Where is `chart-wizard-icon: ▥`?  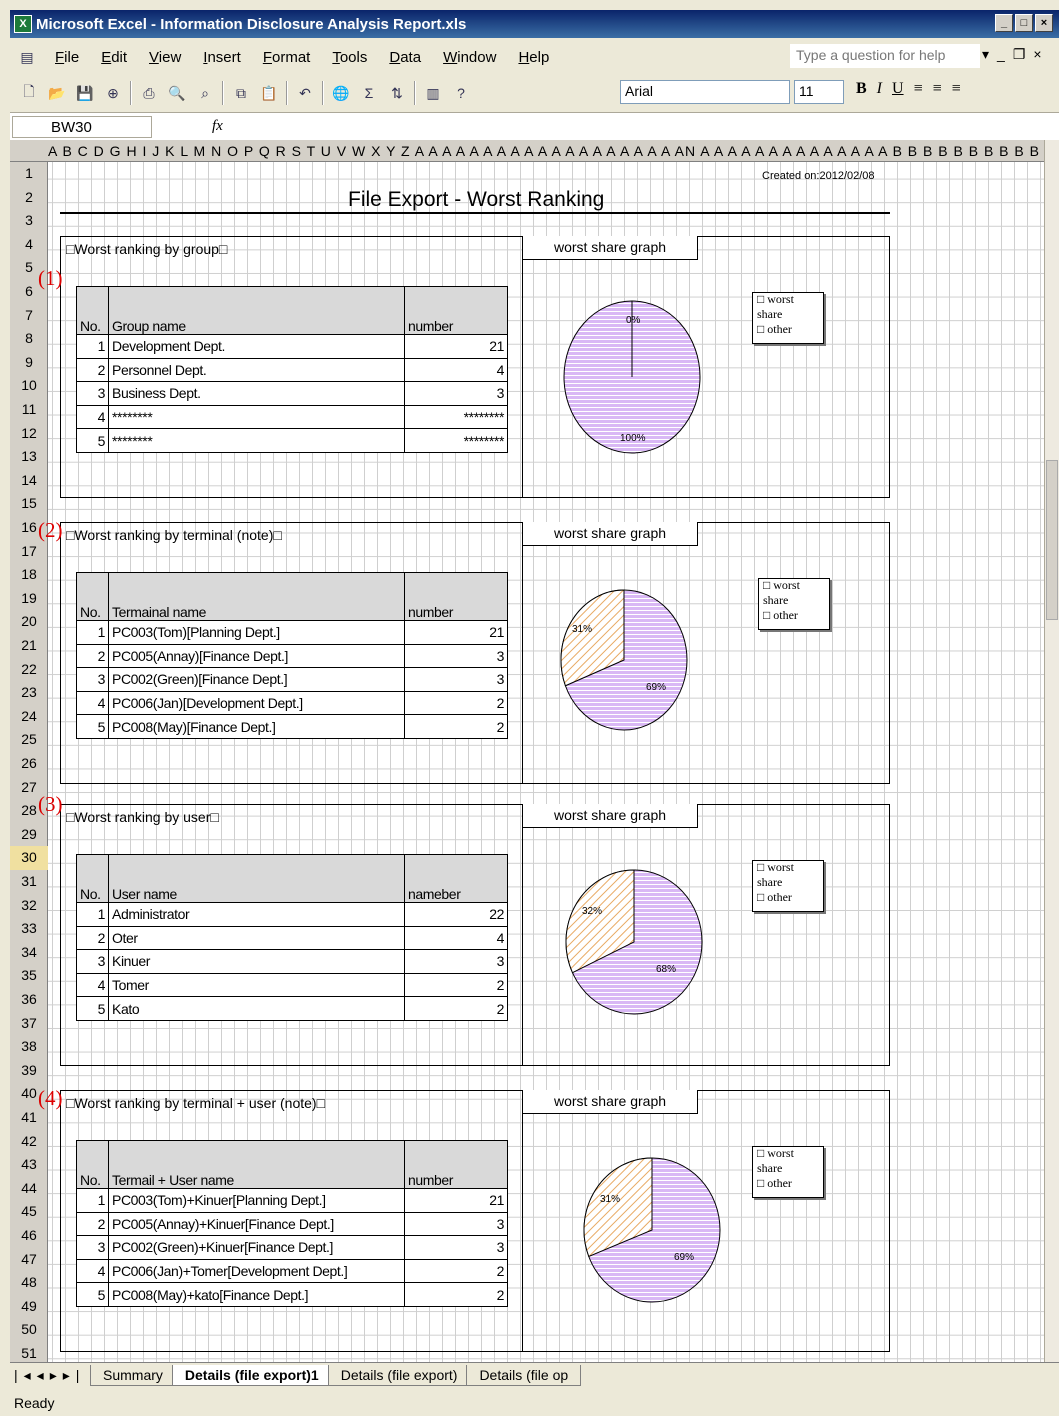
chart-wizard-icon: ▥ is located at coordinates (433, 93).